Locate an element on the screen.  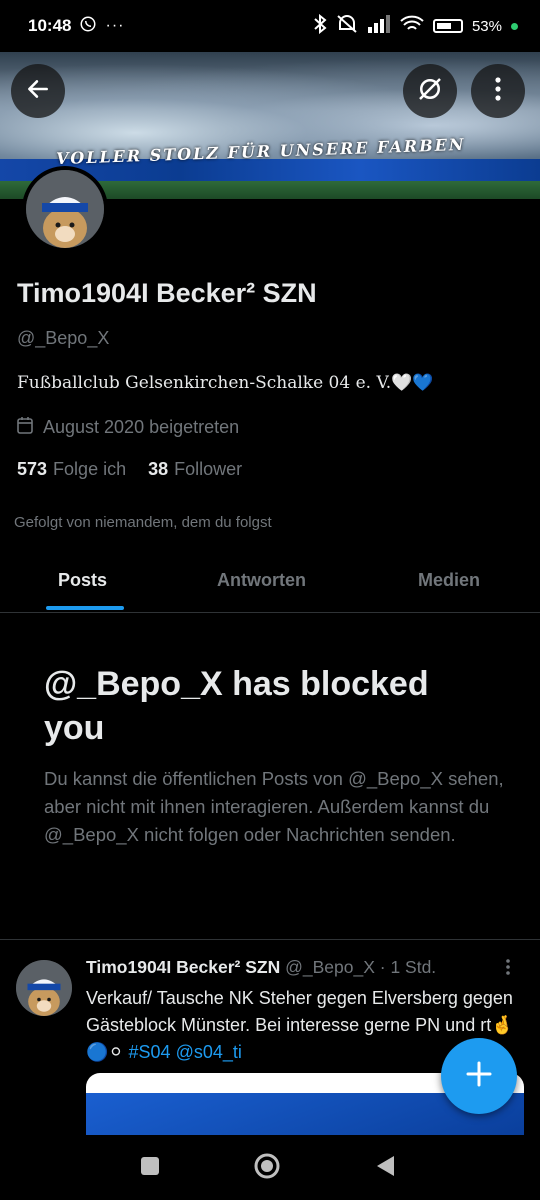
profile-avatar is located at coordinates (65, 209).